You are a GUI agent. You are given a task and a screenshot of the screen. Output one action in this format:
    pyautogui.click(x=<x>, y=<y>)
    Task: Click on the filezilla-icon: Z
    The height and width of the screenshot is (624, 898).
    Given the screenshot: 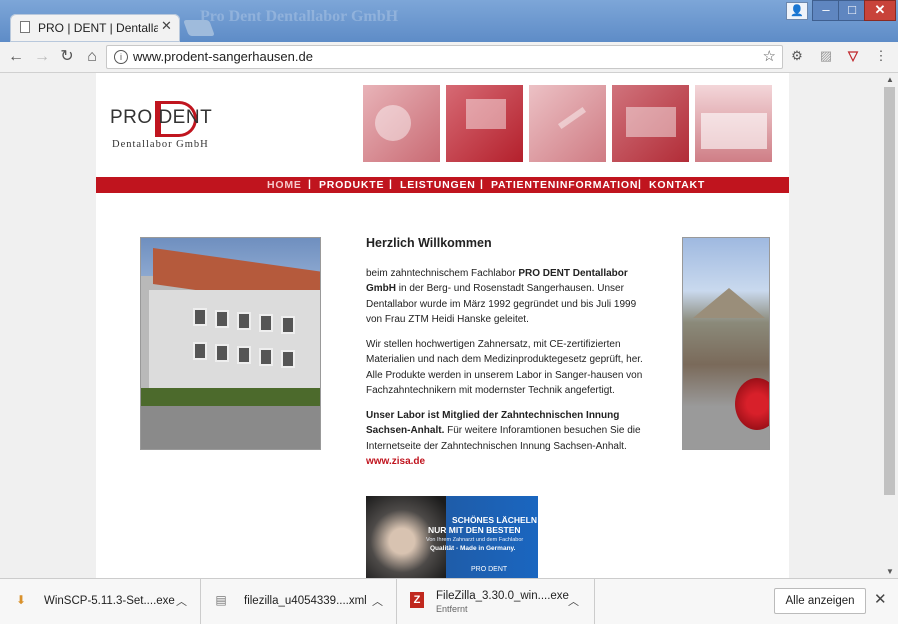 What is the action you would take?
    pyautogui.click(x=417, y=600)
    